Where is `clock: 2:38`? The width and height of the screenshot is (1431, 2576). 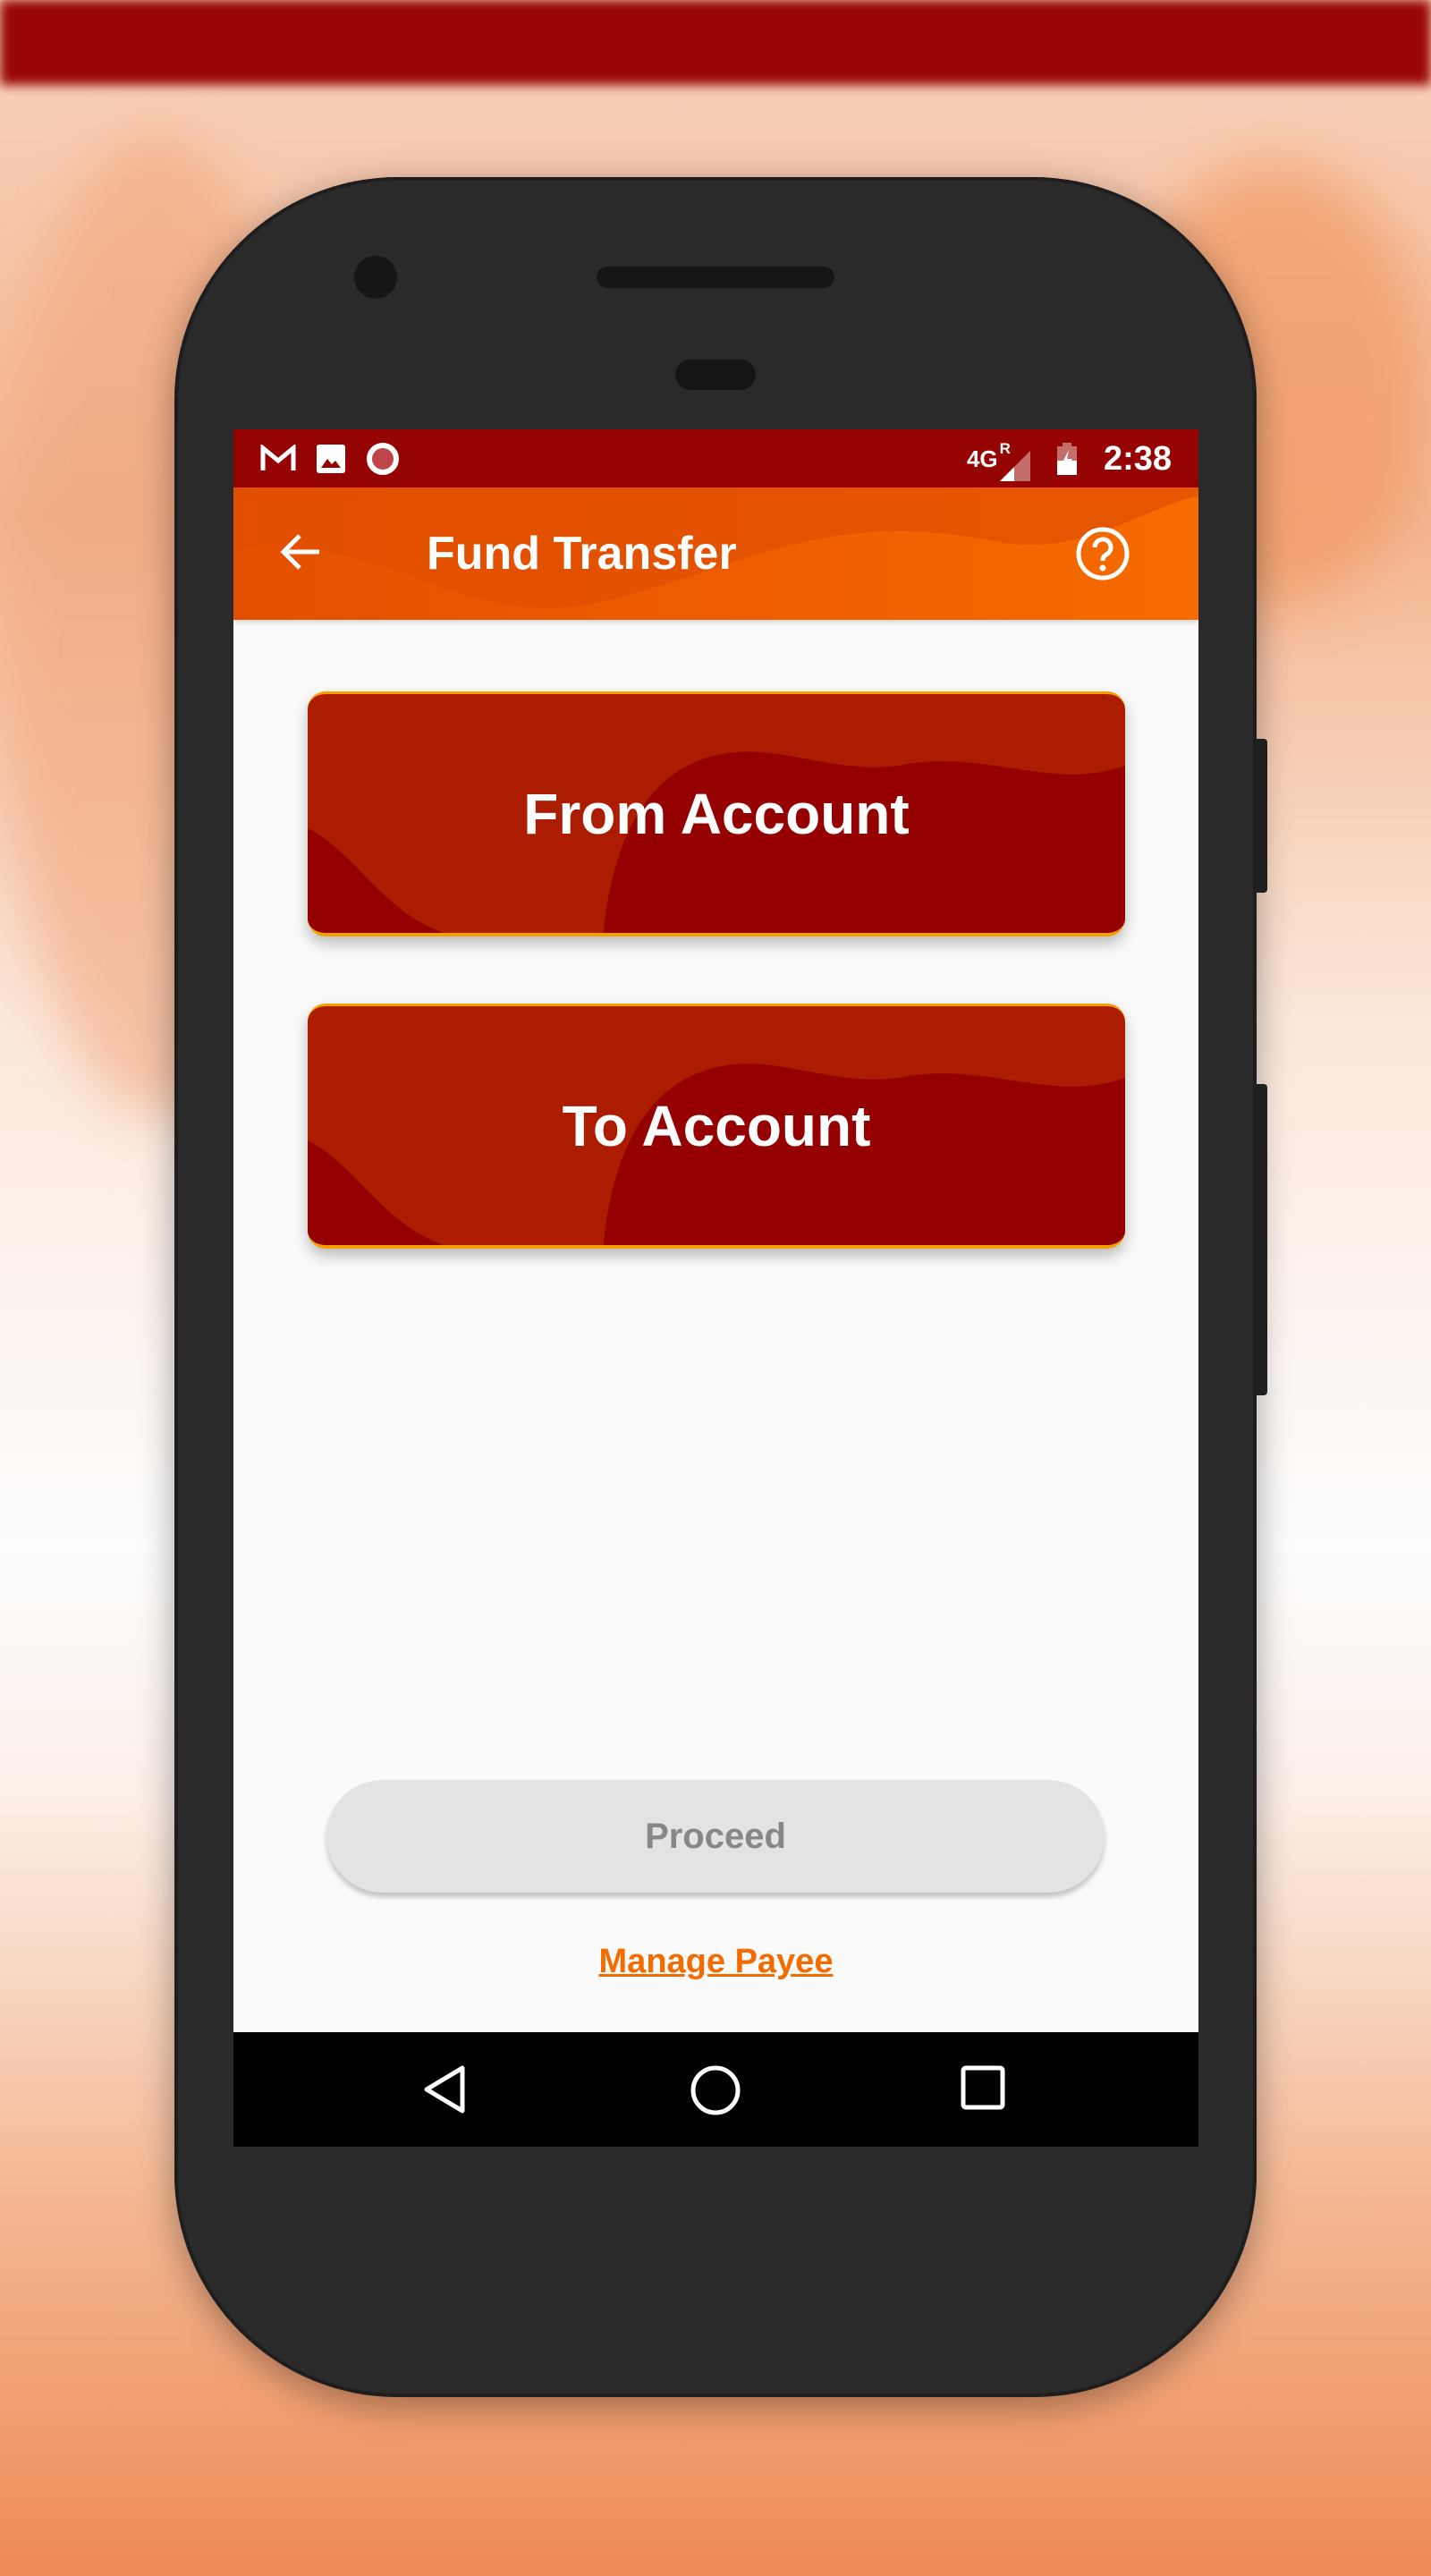 clock: 2:38 is located at coordinates (1138, 458).